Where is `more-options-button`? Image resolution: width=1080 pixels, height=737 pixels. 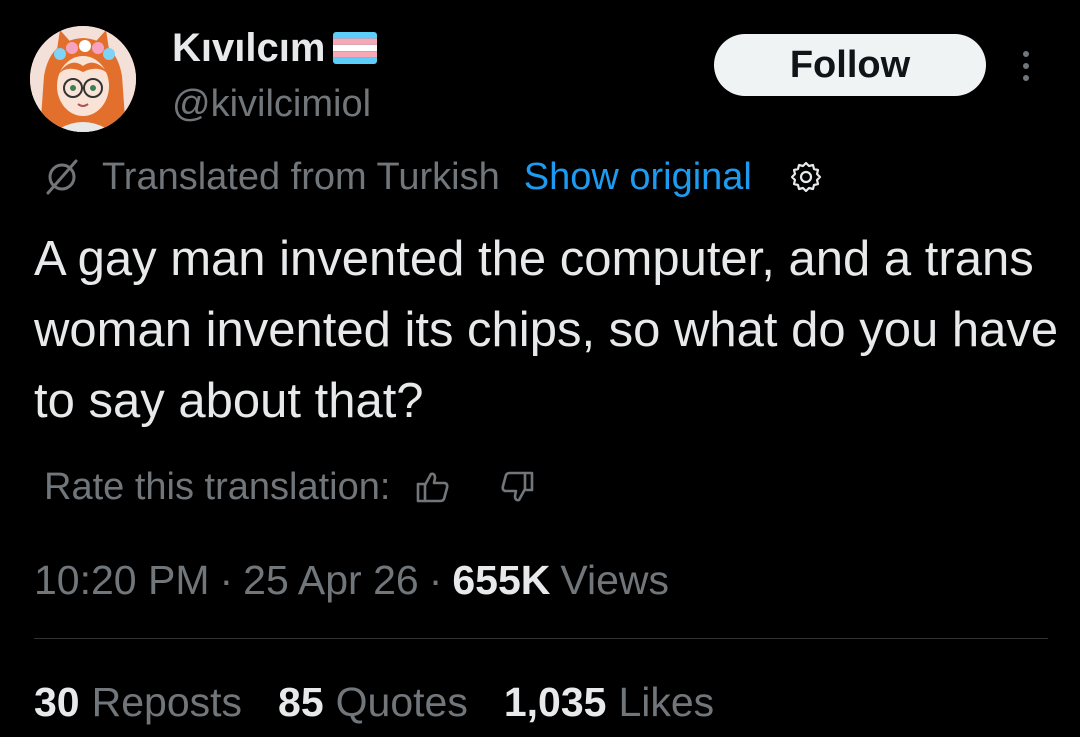 more-options-button is located at coordinates (1026, 66).